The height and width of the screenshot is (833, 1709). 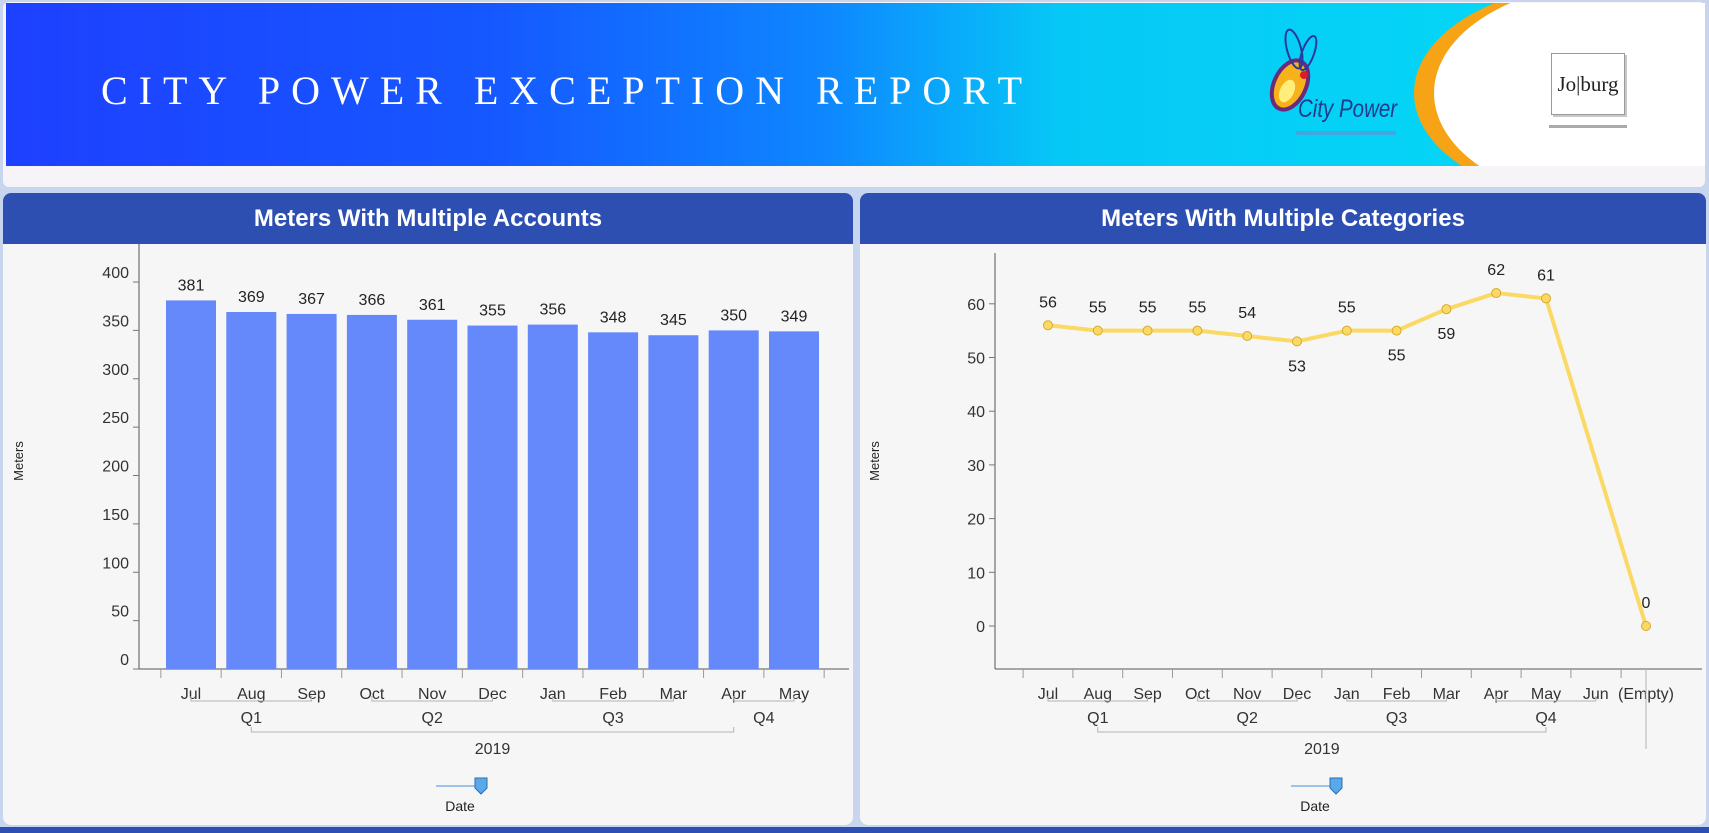 I want to click on bar-may, so click(x=794, y=500).